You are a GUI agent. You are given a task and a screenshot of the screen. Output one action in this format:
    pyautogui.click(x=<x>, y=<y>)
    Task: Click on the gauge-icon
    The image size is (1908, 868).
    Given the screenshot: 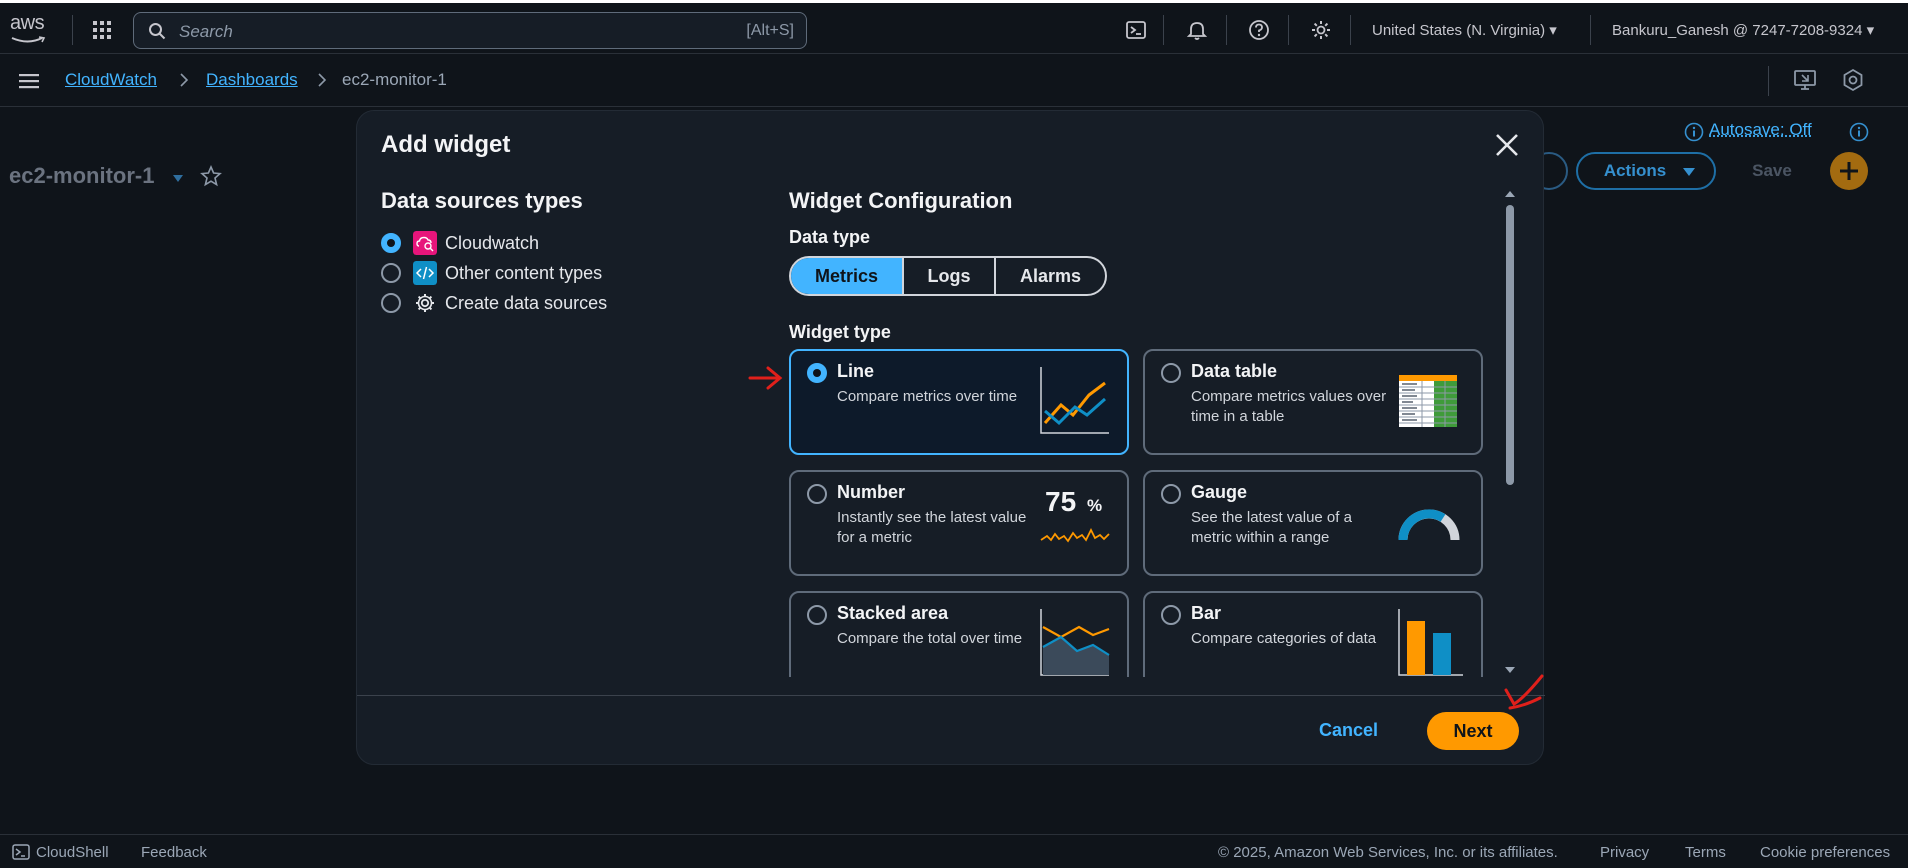 What is the action you would take?
    pyautogui.click(x=1429, y=525)
    